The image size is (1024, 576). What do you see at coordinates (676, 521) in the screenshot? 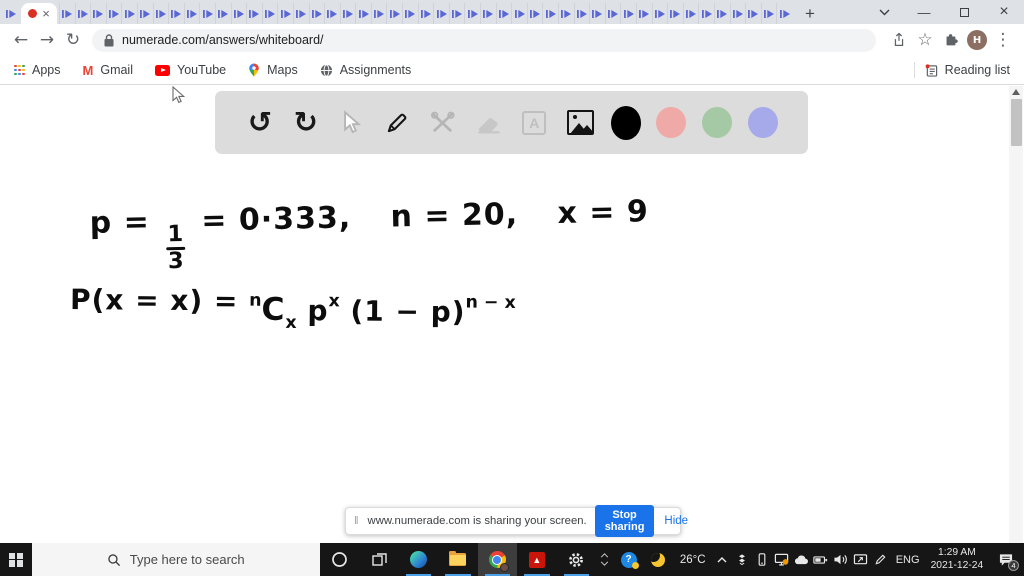
I see `hide-link: Hide` at bounding box center [676, 521].